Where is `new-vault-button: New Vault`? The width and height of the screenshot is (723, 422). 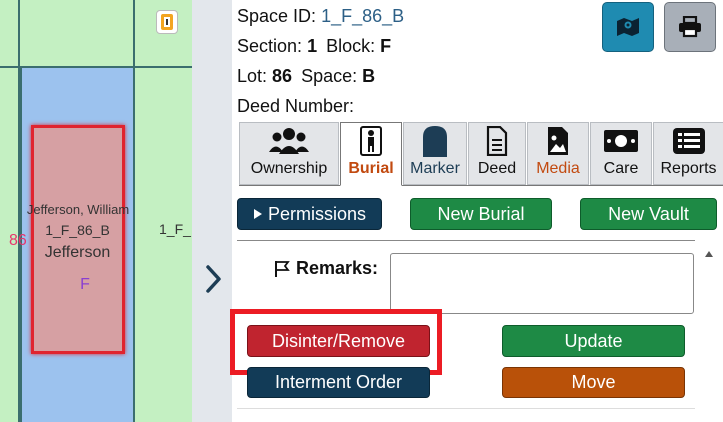 new-vault-button: New Vault is located at coordinates (648, 214).